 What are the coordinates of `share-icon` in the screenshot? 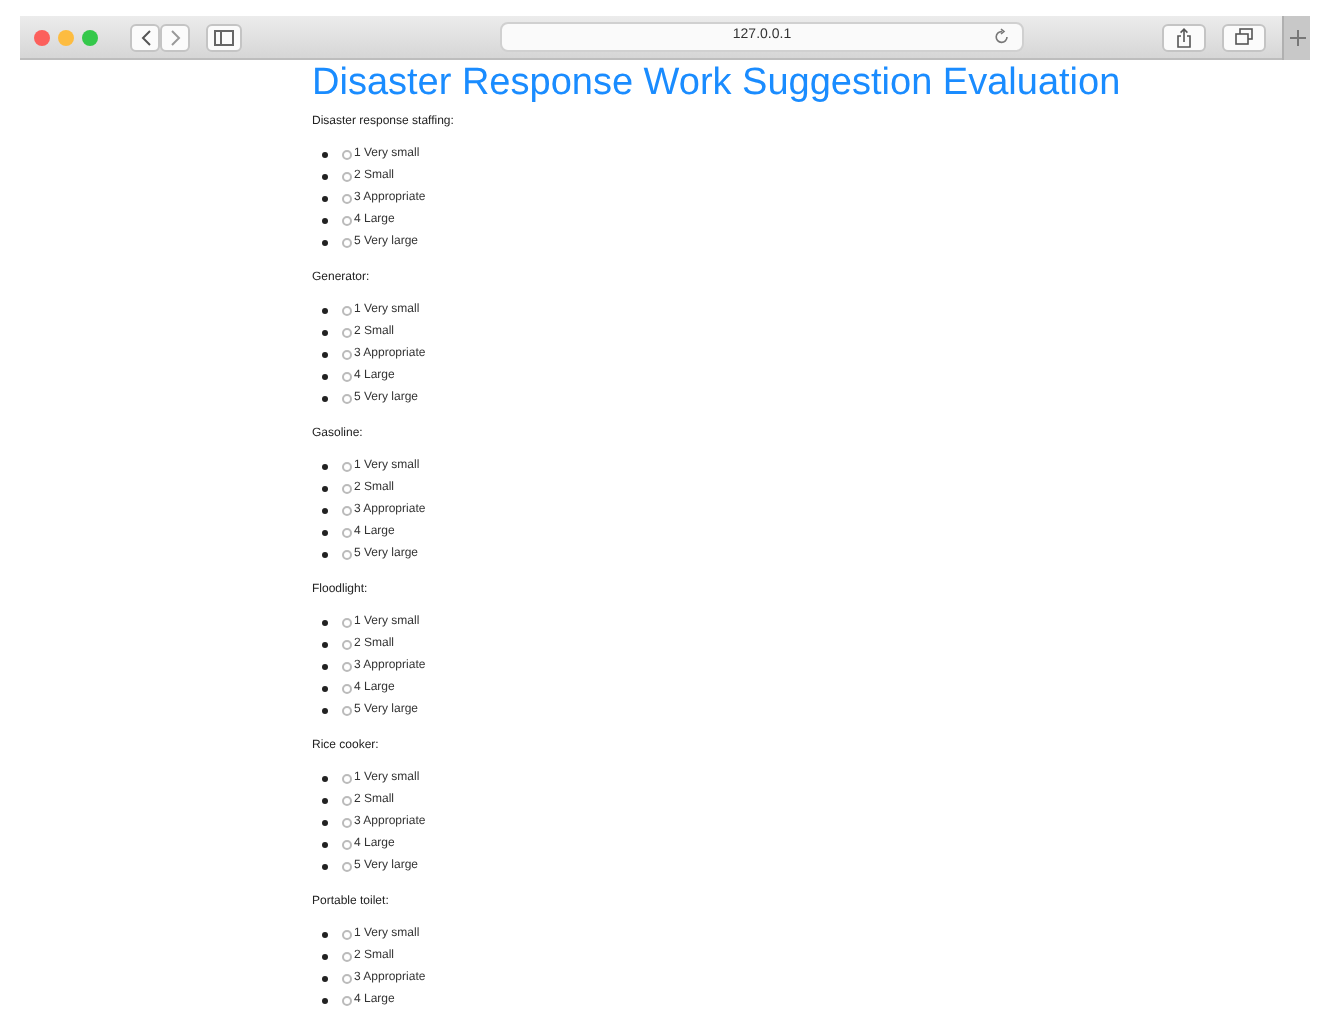 It's located at (1184, 37).